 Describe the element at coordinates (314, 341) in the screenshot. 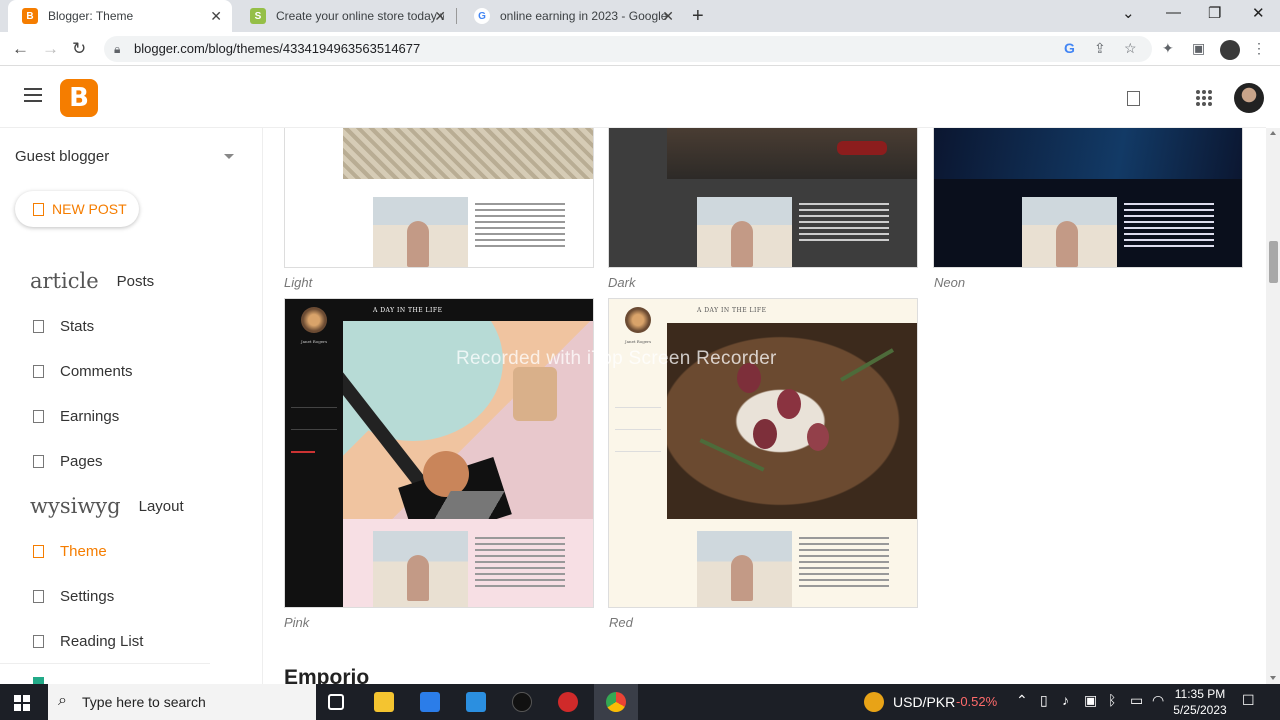

I see `theme-preview-author: Janet Rogers` at that location.